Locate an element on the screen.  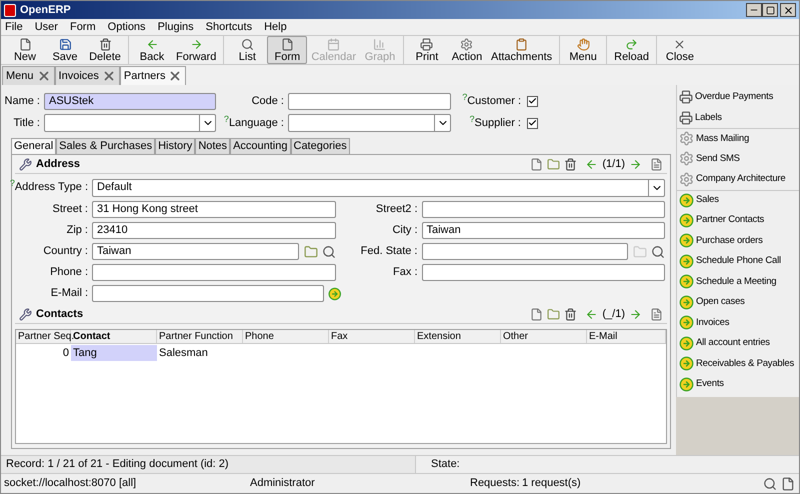
table-cell: Tang is located at coordinates (114, 353).